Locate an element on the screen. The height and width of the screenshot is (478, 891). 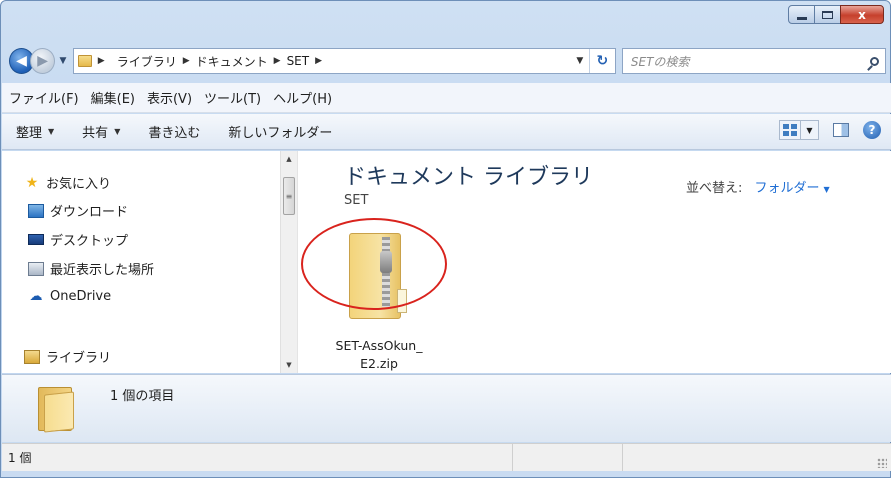
search-box: SETの検索 is located at coordinates (754, 61).